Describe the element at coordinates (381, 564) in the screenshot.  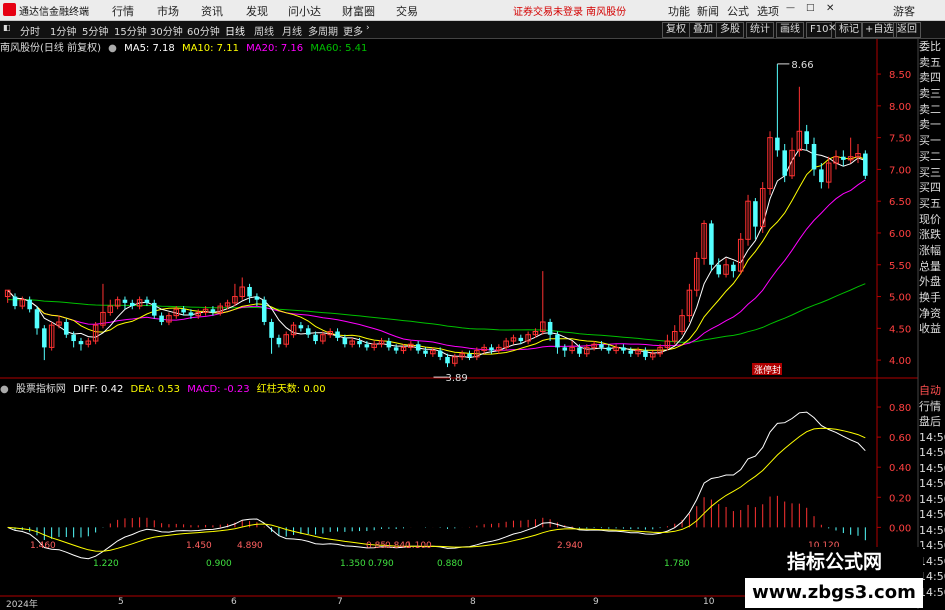
I see `macd-annotation: 0.790` at that location.